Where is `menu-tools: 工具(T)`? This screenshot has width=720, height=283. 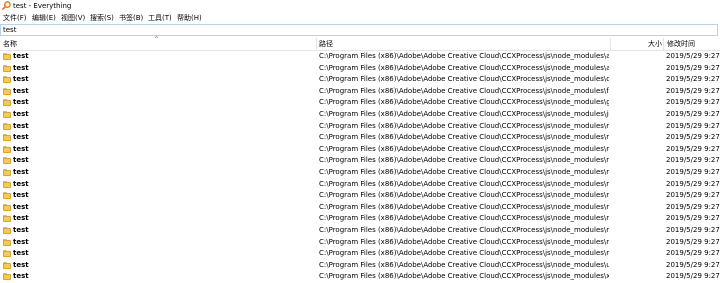 menu-tools: 工具(T) is located at coordinates (160, 18).